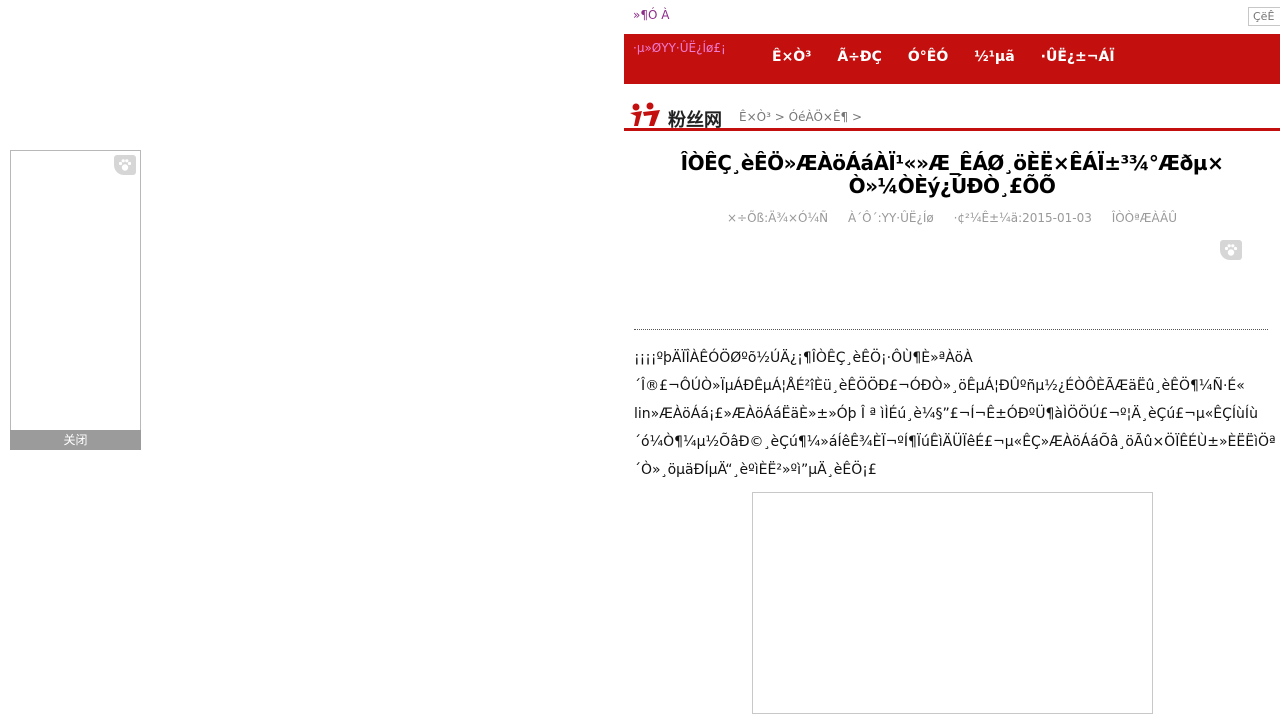 The height and width of the screenshot is (714, 1280). I want to click on nav-brand-link: ·µ»ØYY·ÛË¿Íø£¡, so click(679, 48).